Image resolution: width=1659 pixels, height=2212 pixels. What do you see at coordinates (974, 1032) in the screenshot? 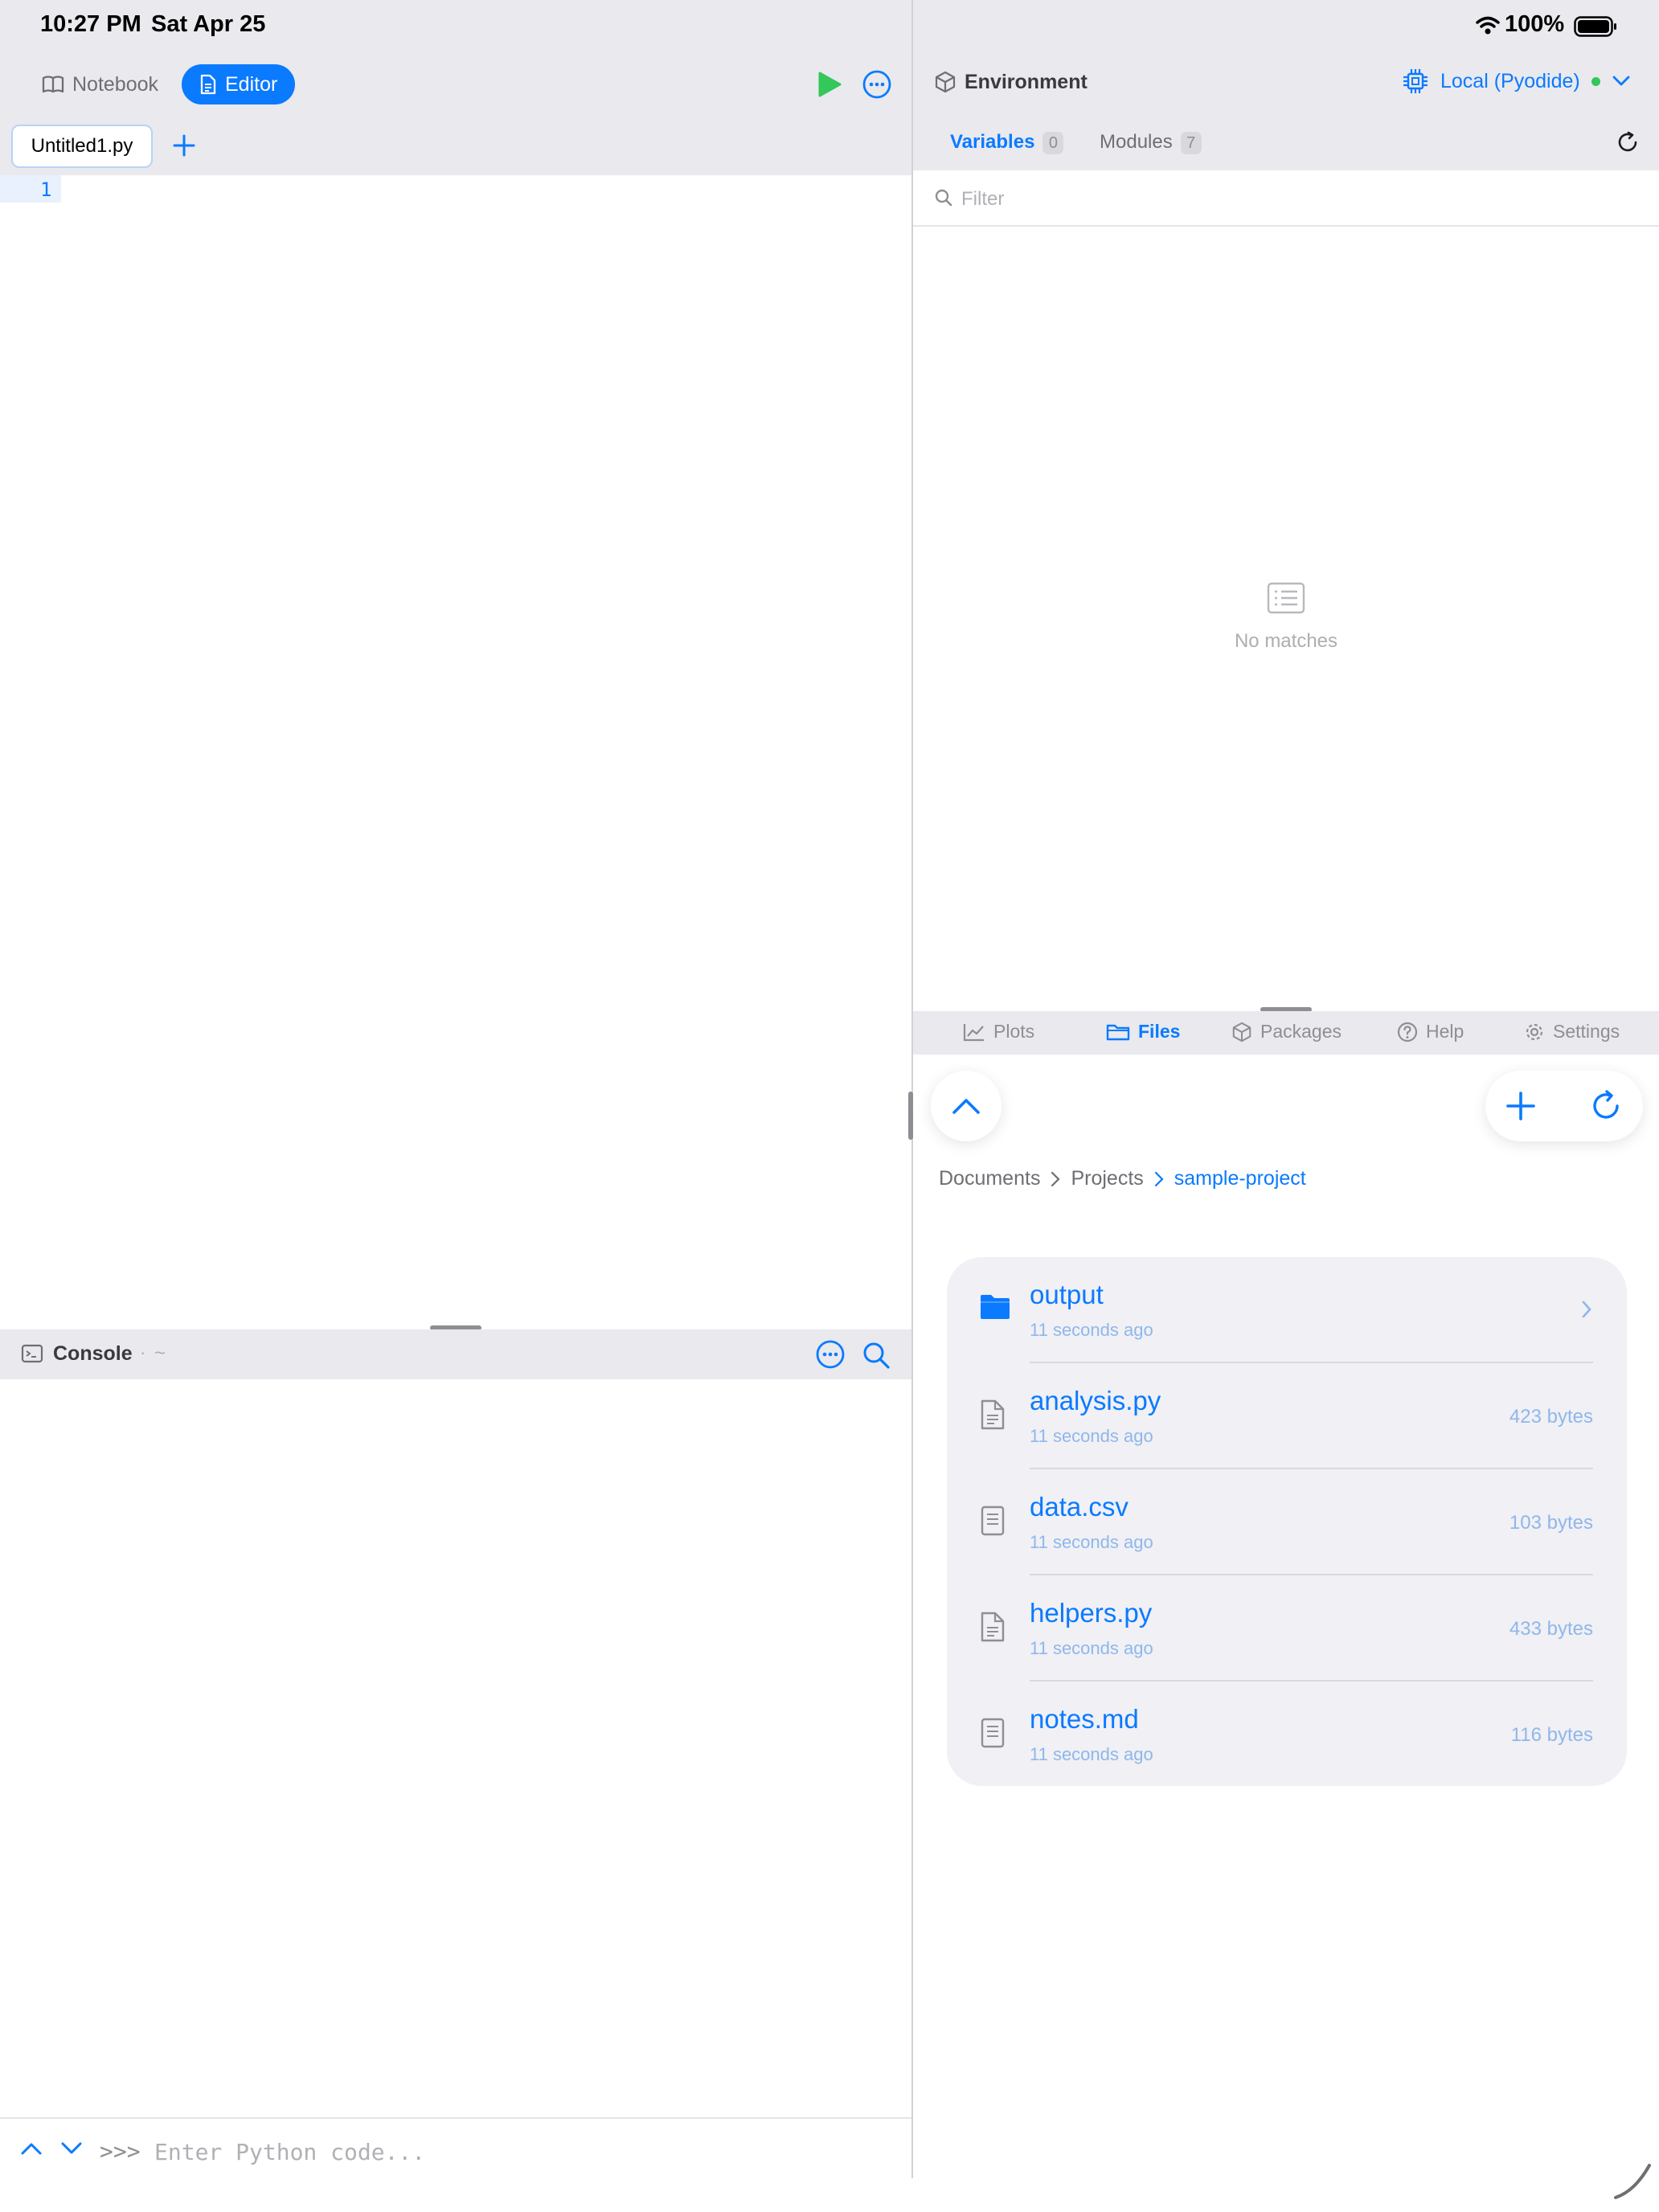
I see `chart-icon` at bounding box center [974, 1032].